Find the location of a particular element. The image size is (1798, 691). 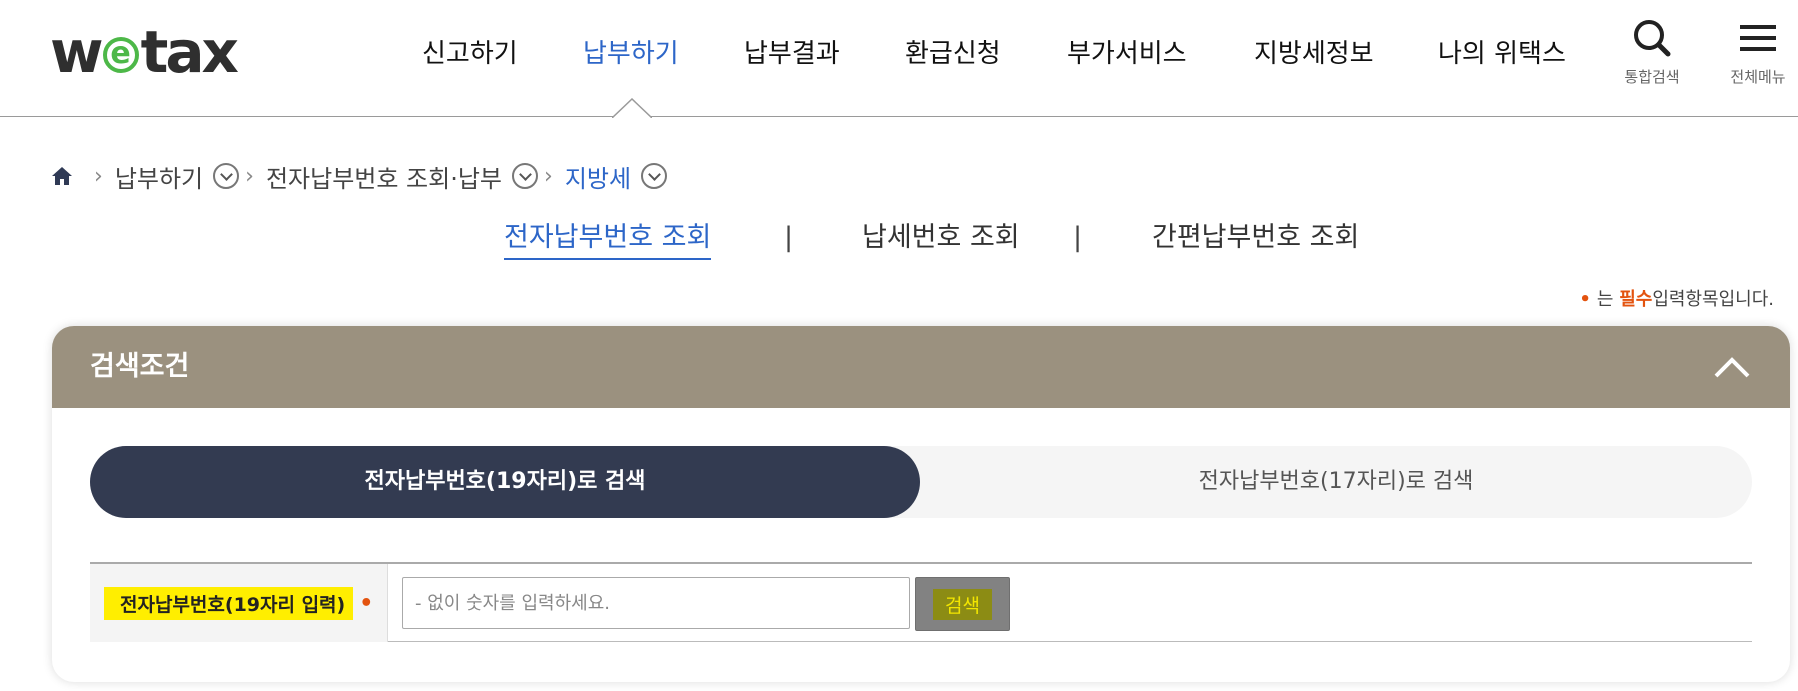

nav-item-payment: 납부하기 is located at coordinates (631, 54).